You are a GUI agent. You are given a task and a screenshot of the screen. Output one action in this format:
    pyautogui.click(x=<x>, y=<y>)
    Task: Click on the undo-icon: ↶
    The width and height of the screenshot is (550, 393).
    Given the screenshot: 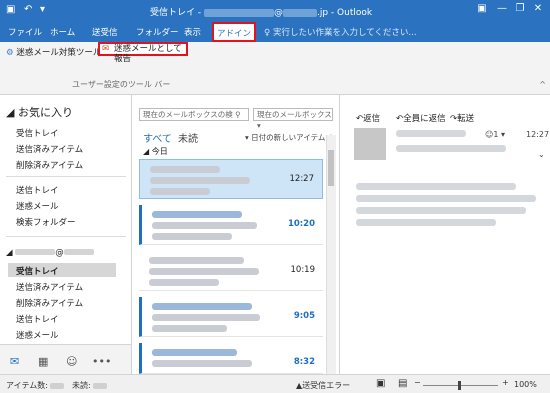 What is the action you would take?
    pyautogui.click(x=28, y=9)
    